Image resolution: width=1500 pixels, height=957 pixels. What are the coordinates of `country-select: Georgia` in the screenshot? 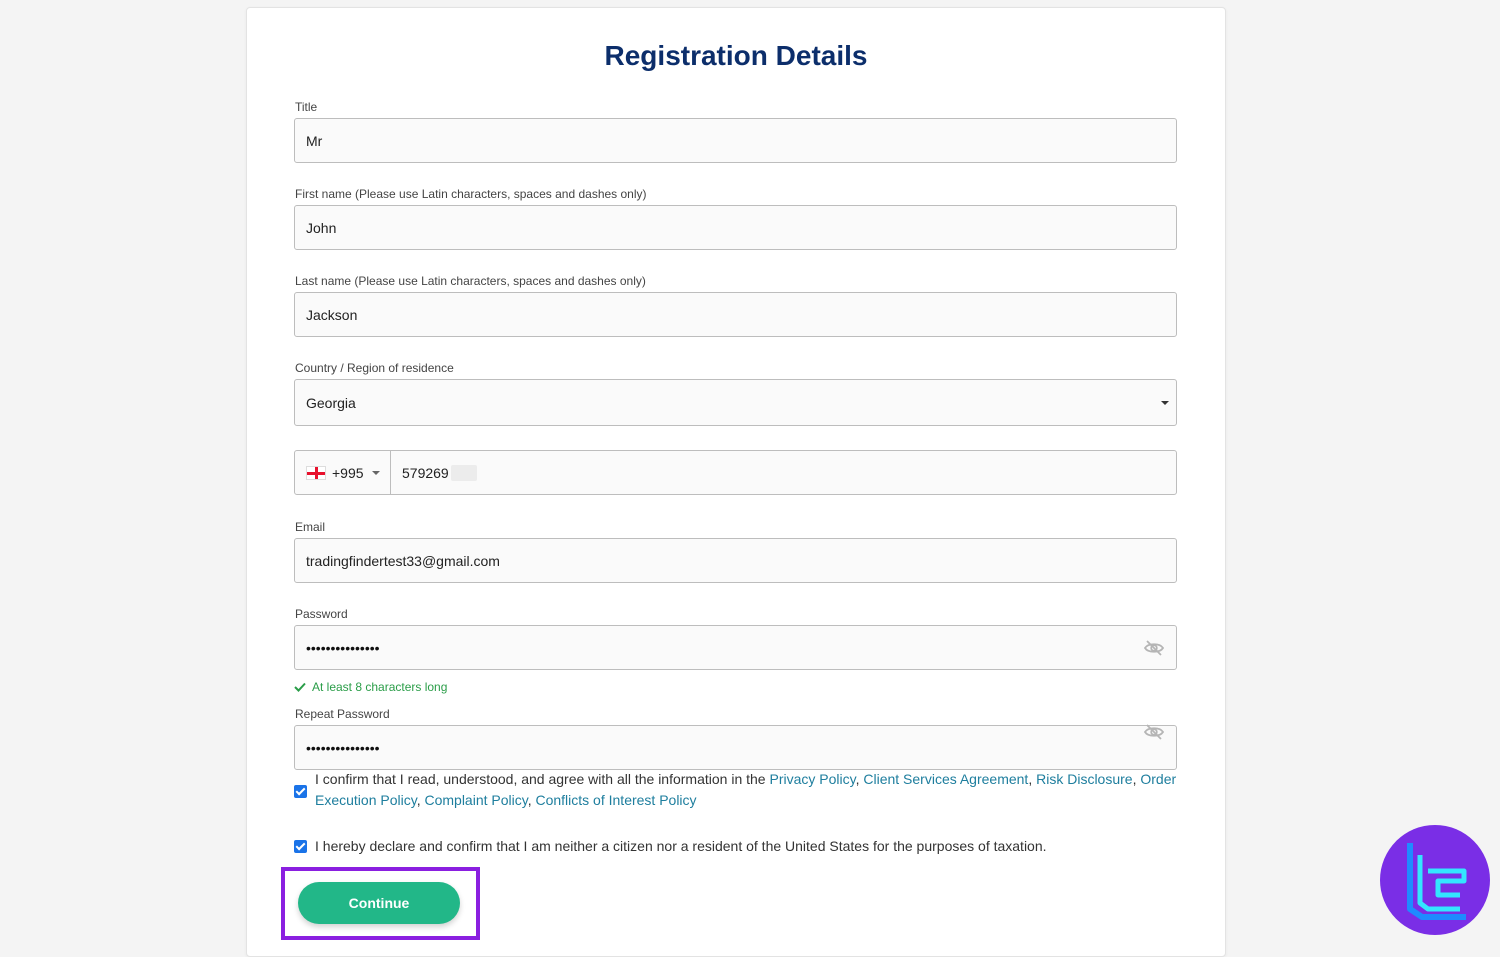 It's located at (735, 402).